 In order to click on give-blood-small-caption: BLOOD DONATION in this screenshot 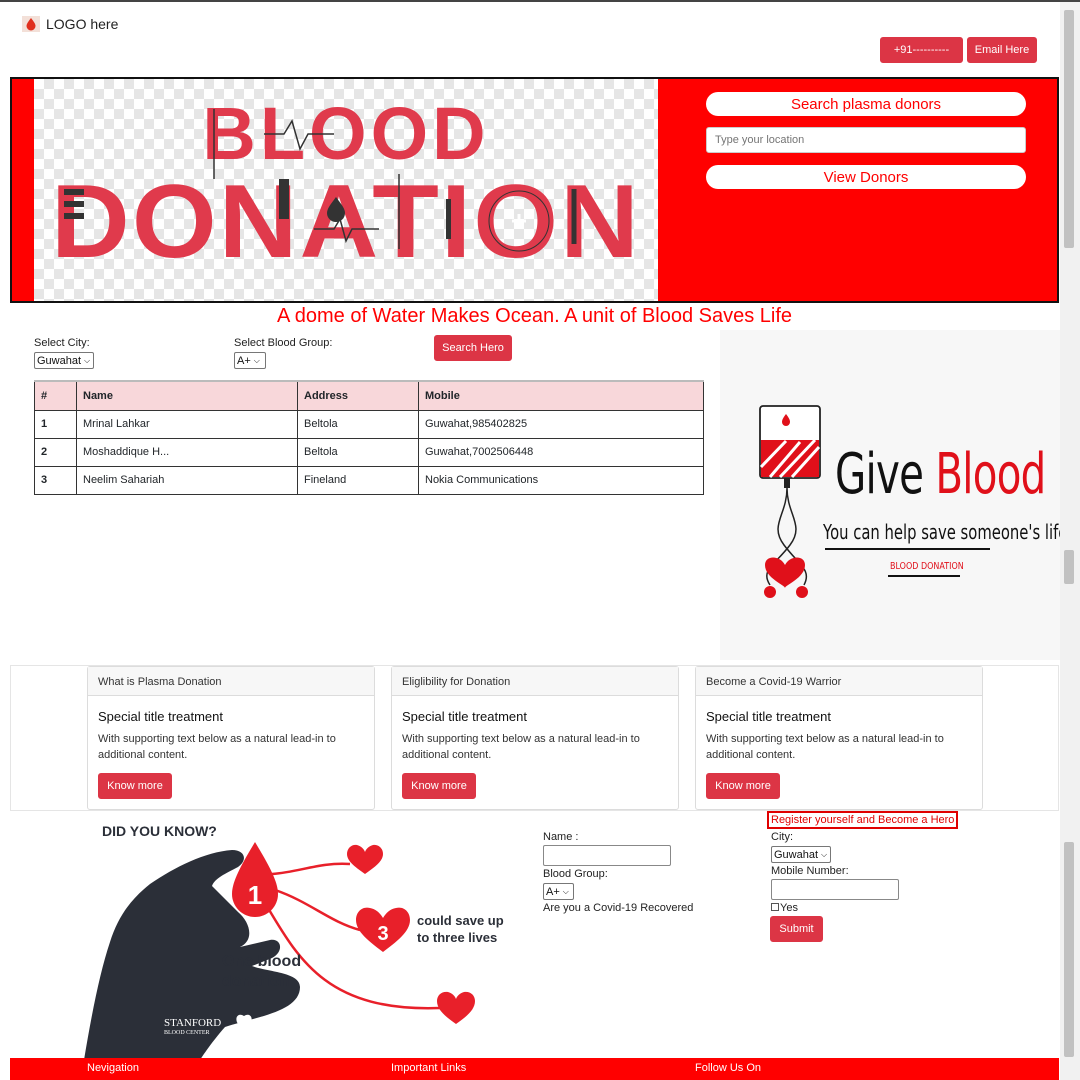, I will do `click(927, 566)`.